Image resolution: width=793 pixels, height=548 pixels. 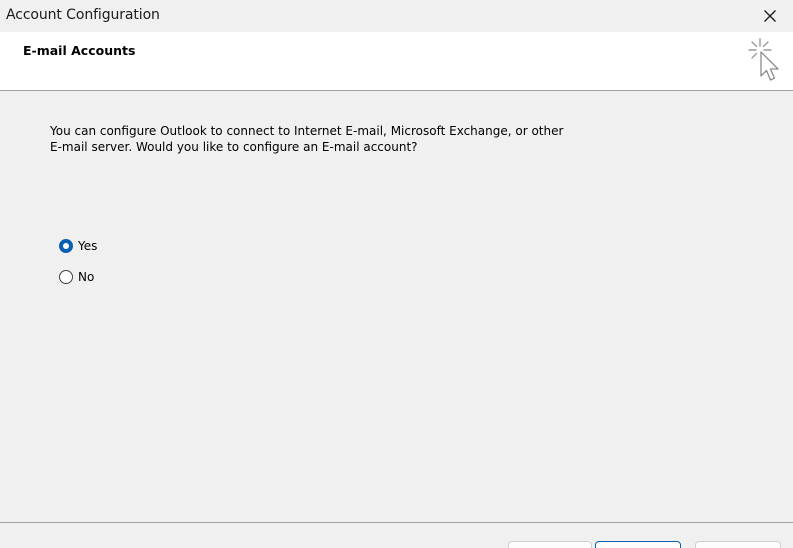 I want to click on next-button, so click(x=638, y=544).